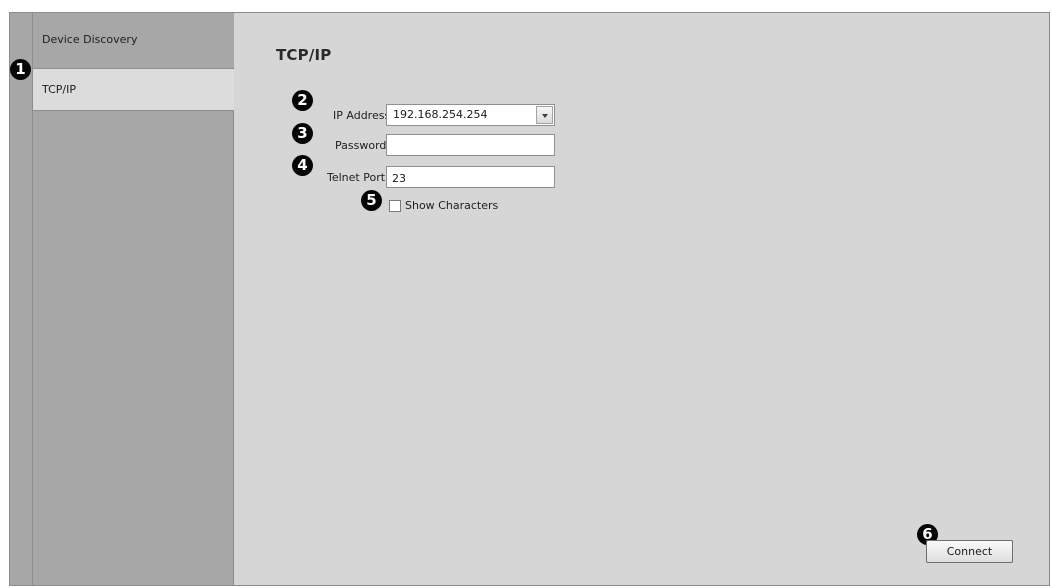 The image size is (1052, 588). What do you see at coordinates (302, 100) in the screenshot?
I see `callout-2-icon: 2` at bounding box center [302, 100].